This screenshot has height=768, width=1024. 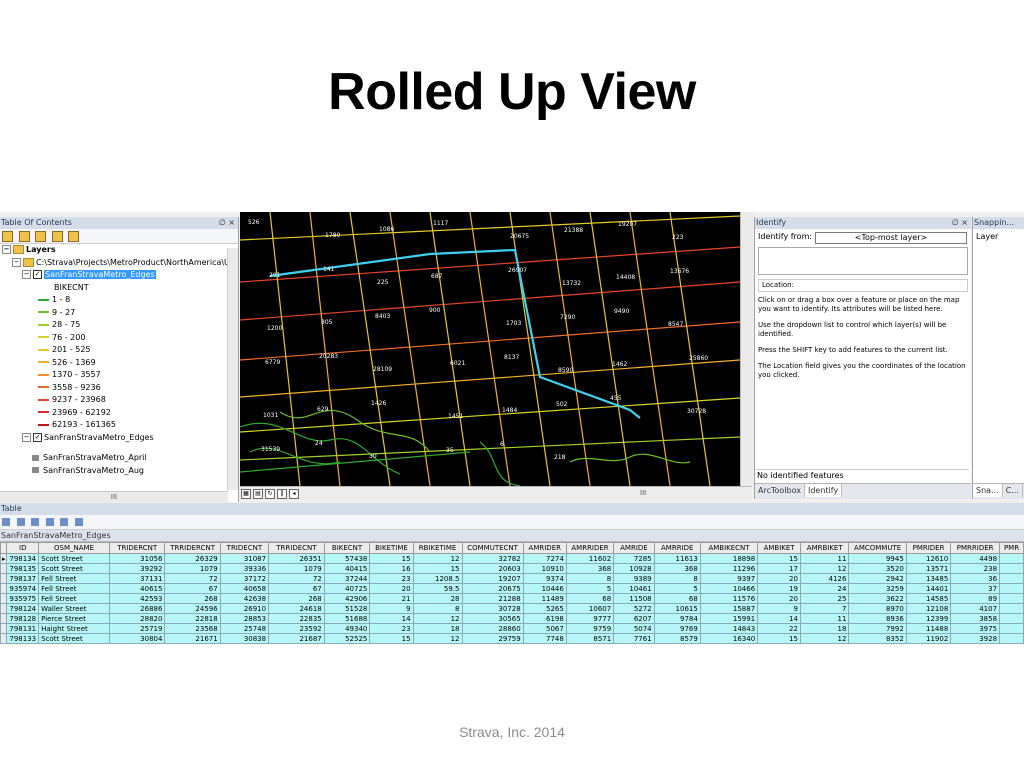 I want to click on layer-edges-label: SanFranStravaMetro_Edges, so click(x=100, y=274).